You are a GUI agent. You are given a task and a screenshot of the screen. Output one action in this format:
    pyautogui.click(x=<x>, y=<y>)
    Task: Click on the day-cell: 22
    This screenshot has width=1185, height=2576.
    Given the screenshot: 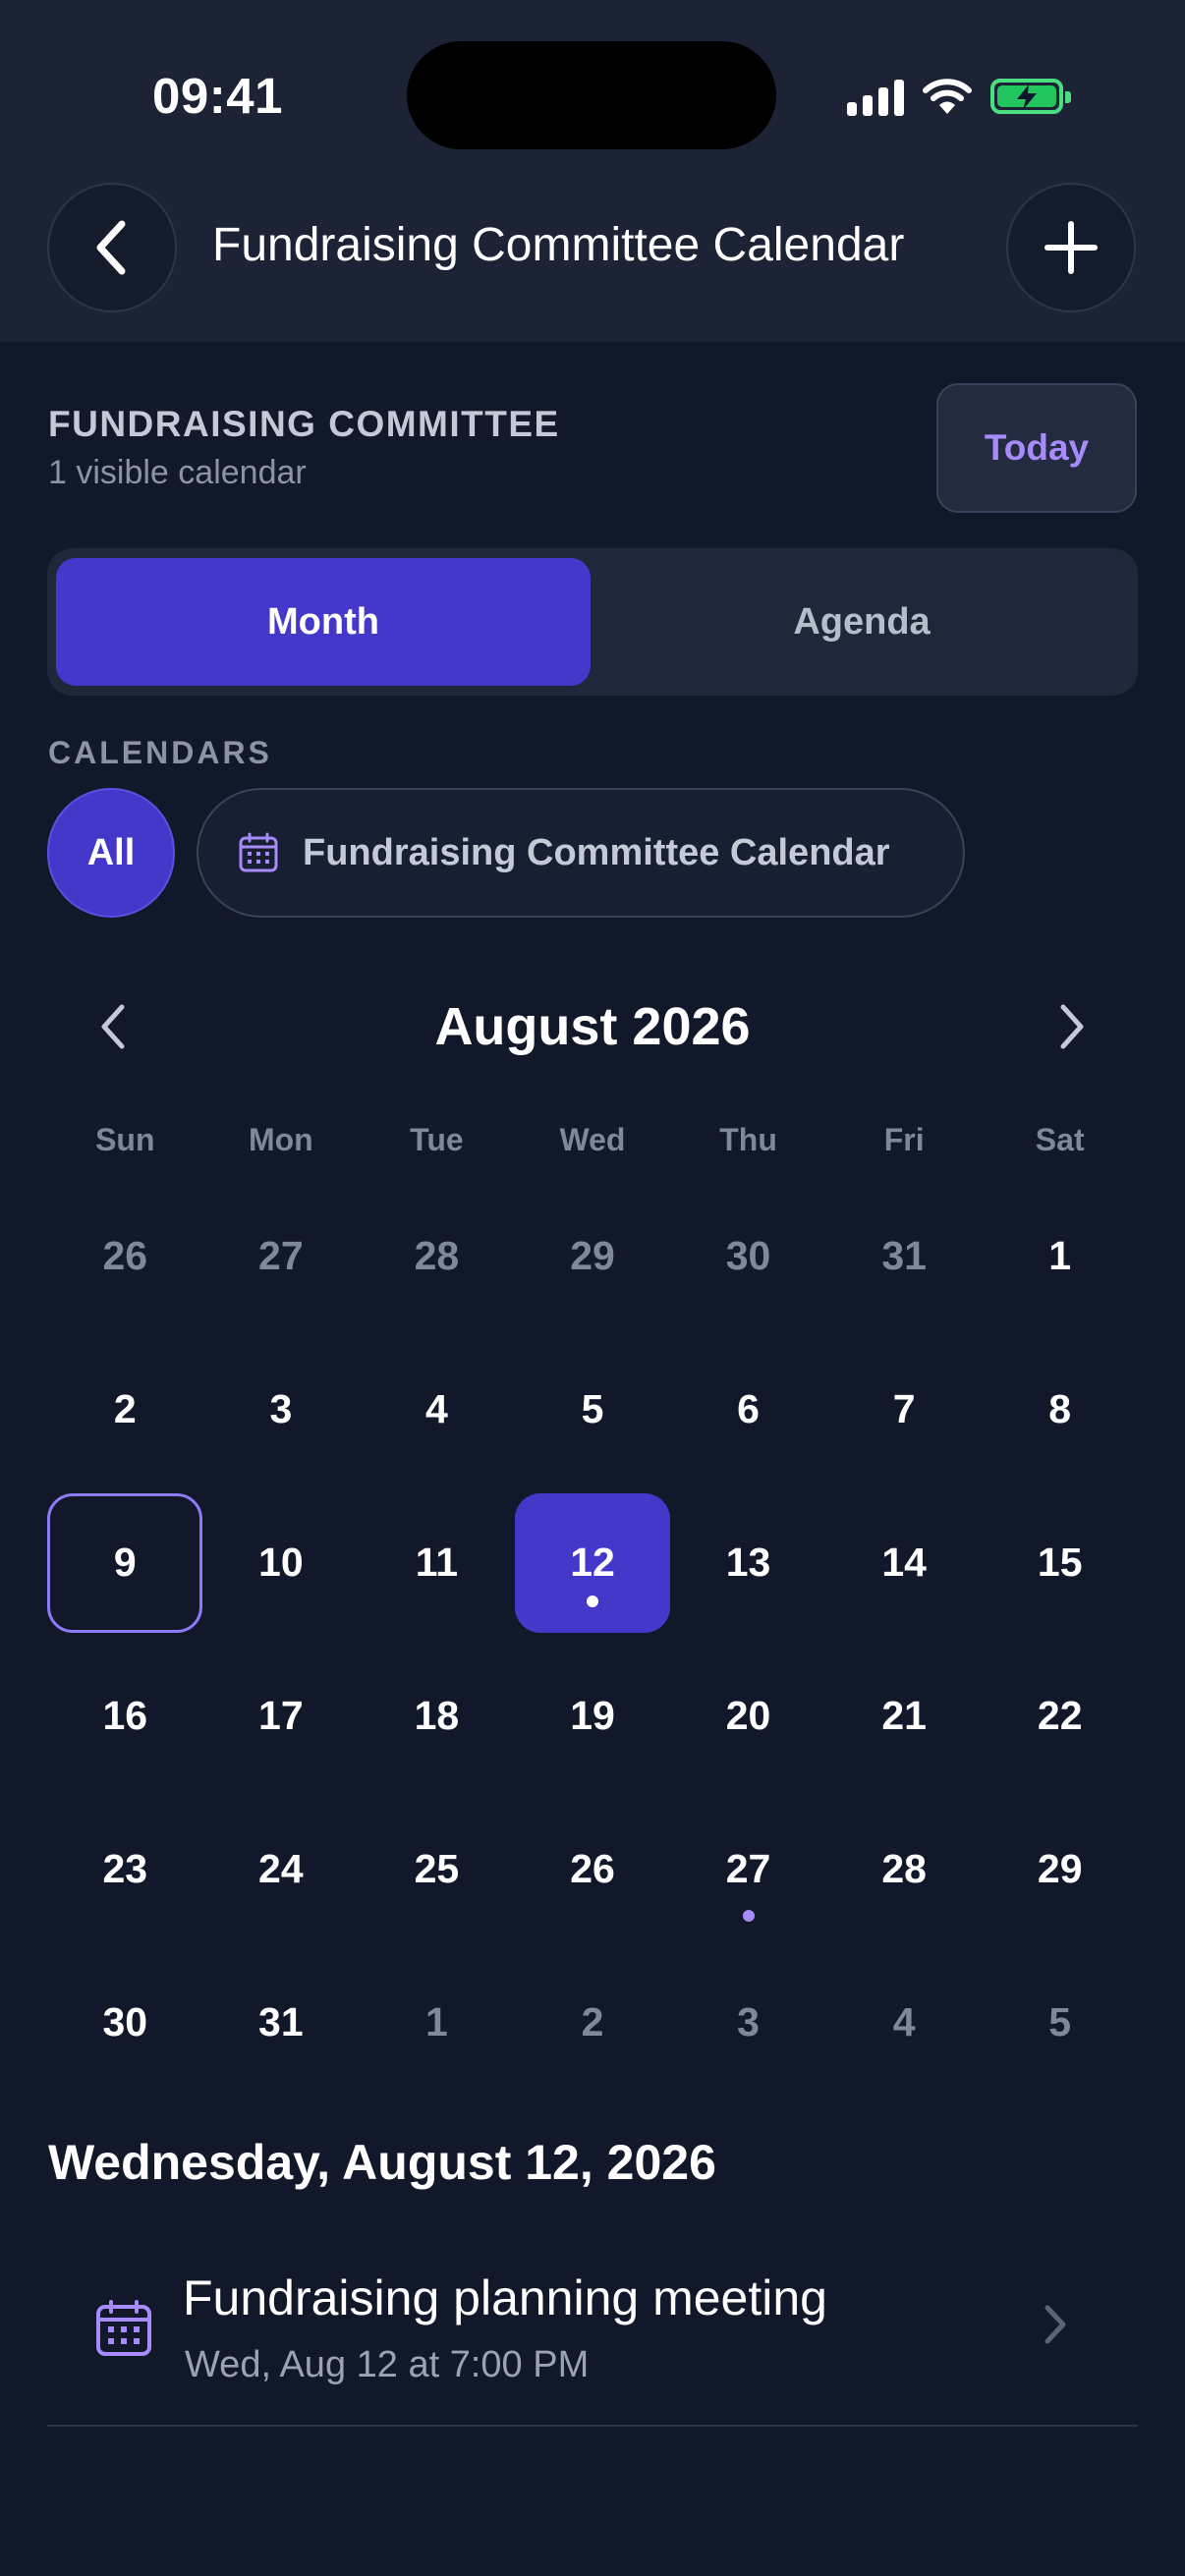 What is the action you would take?
    pyautogui.click(x=1060, y=1715)
    